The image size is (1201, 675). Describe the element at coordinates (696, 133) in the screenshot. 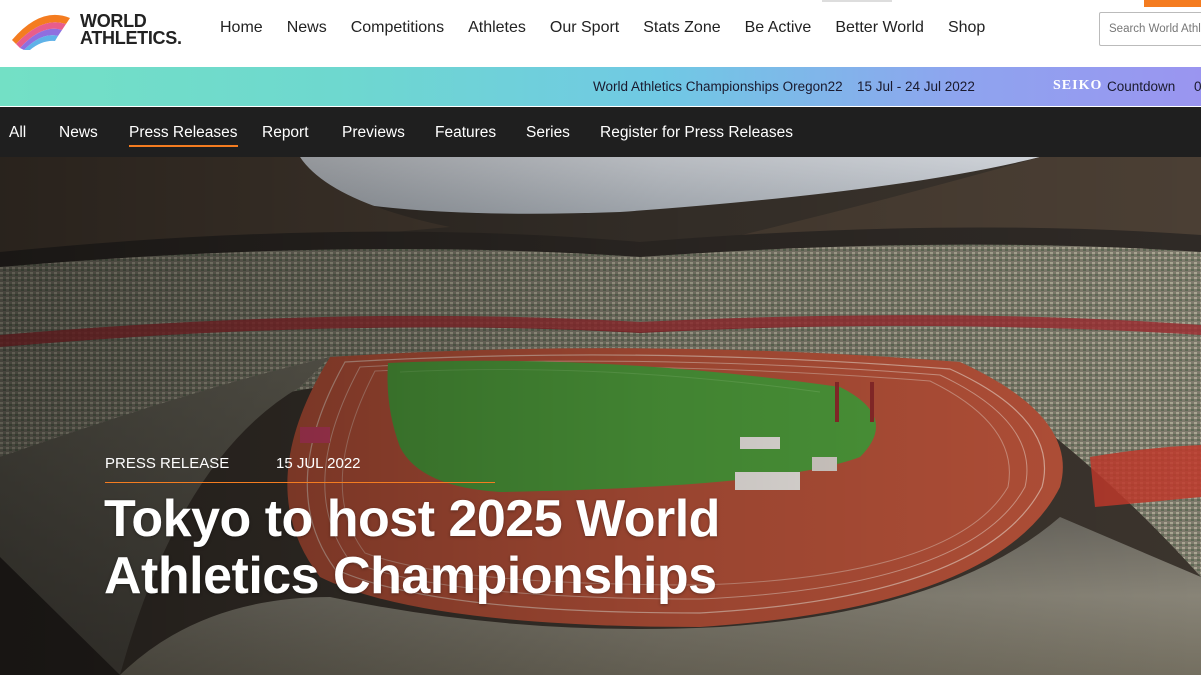

I see `subnav-register-press-releases: Register for Press Releases` at that location.